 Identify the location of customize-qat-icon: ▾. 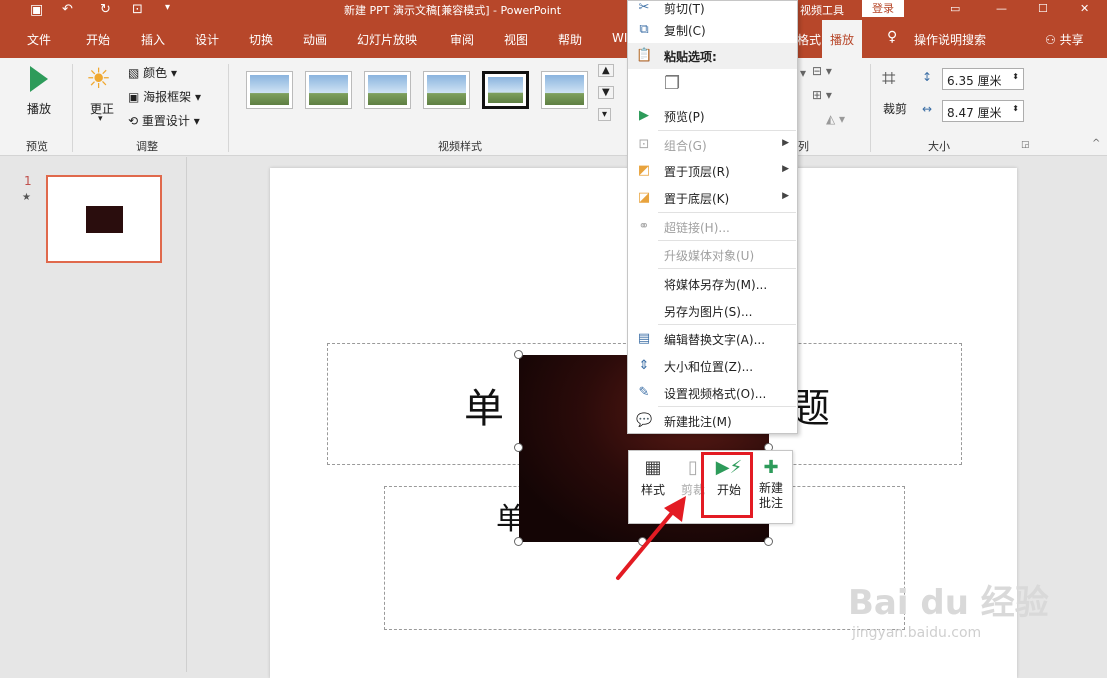
(167, 7).